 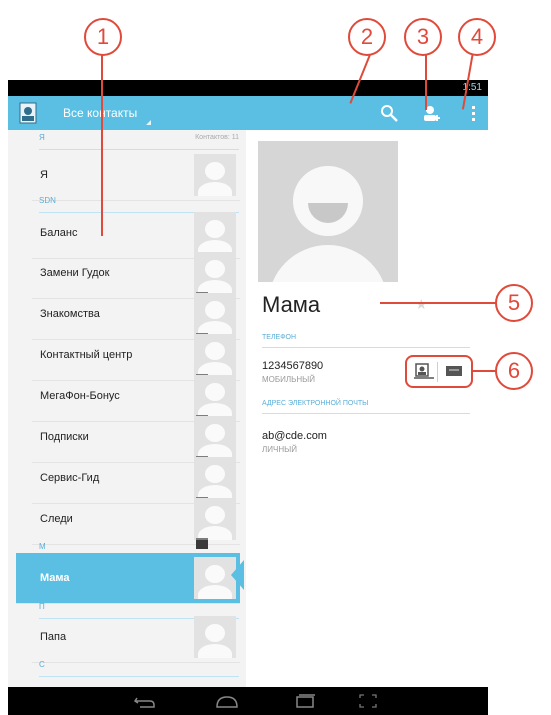 What do you see at coordinates (136, 175) in the screenshot?
I see `contact-row-me: Я` at bounding box center [136, 175].